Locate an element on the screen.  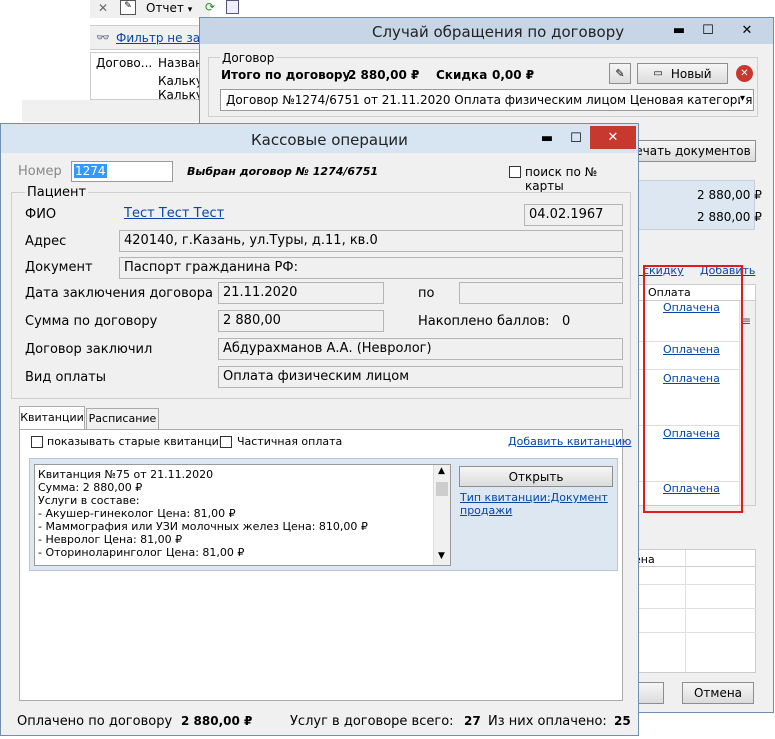
receipt-line: - Оториноларинголог Цена: 81,00 ₽ is located at coordinates (141, 552).